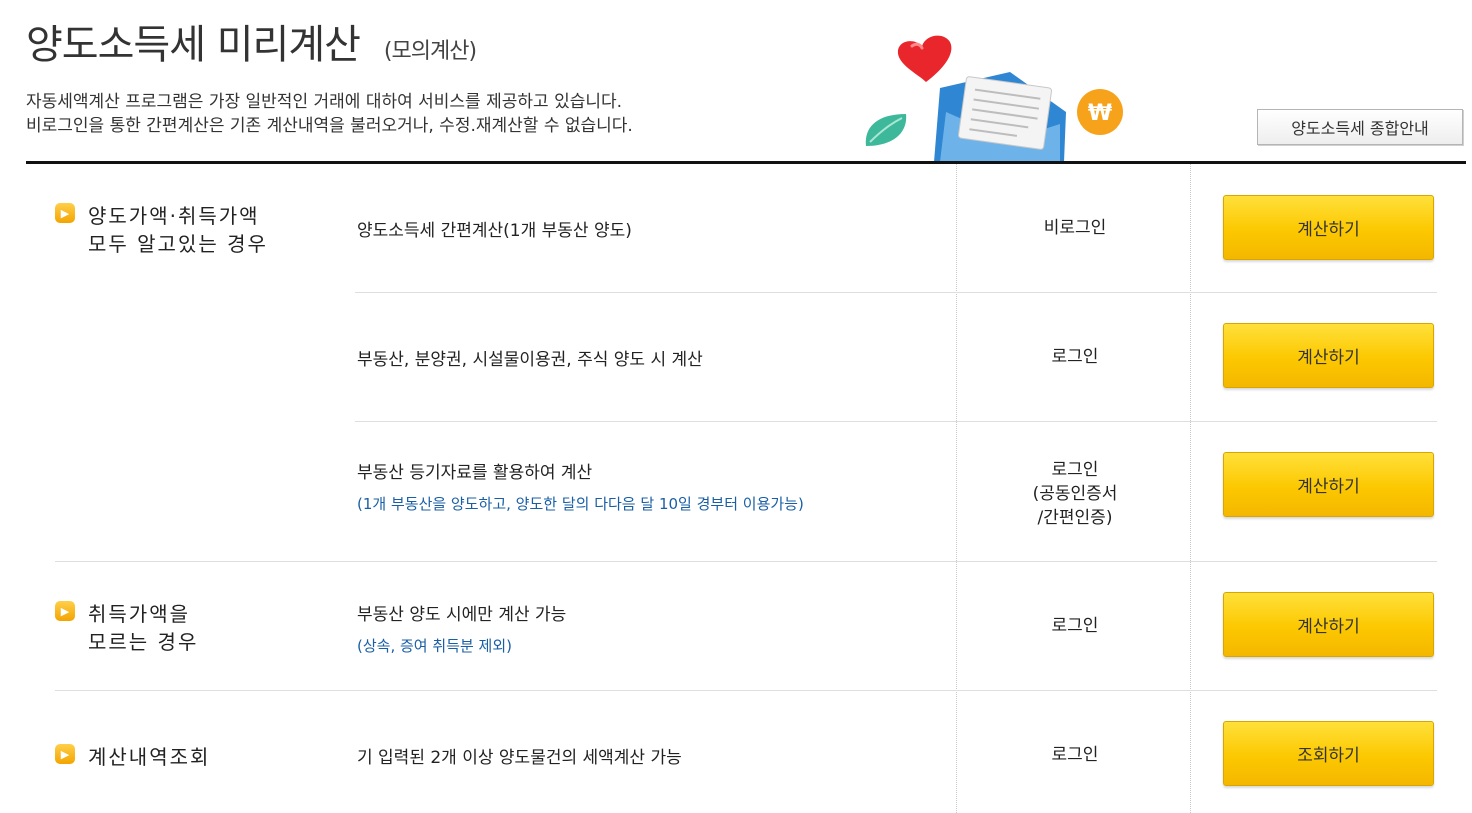 The image size is (1472, 813). I want to click on header-illustration: ₩, so click(995, 95).